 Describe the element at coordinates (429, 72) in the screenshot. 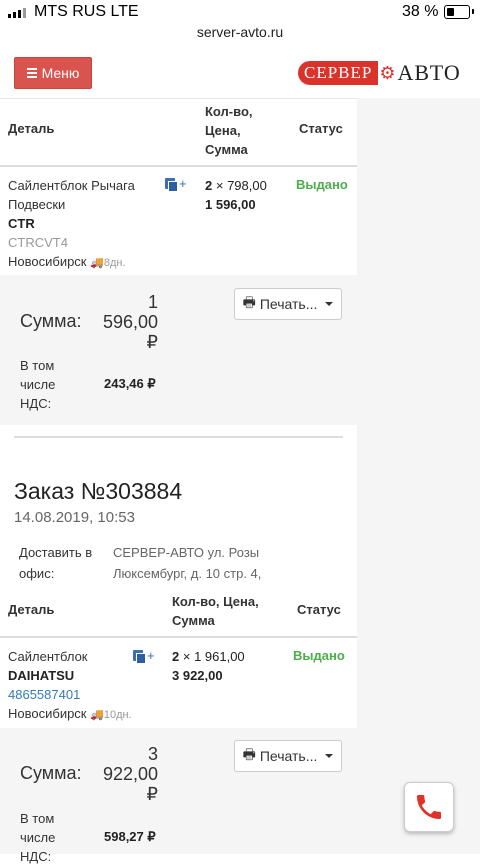

I see `logo-right-text: АВТО` at that location.